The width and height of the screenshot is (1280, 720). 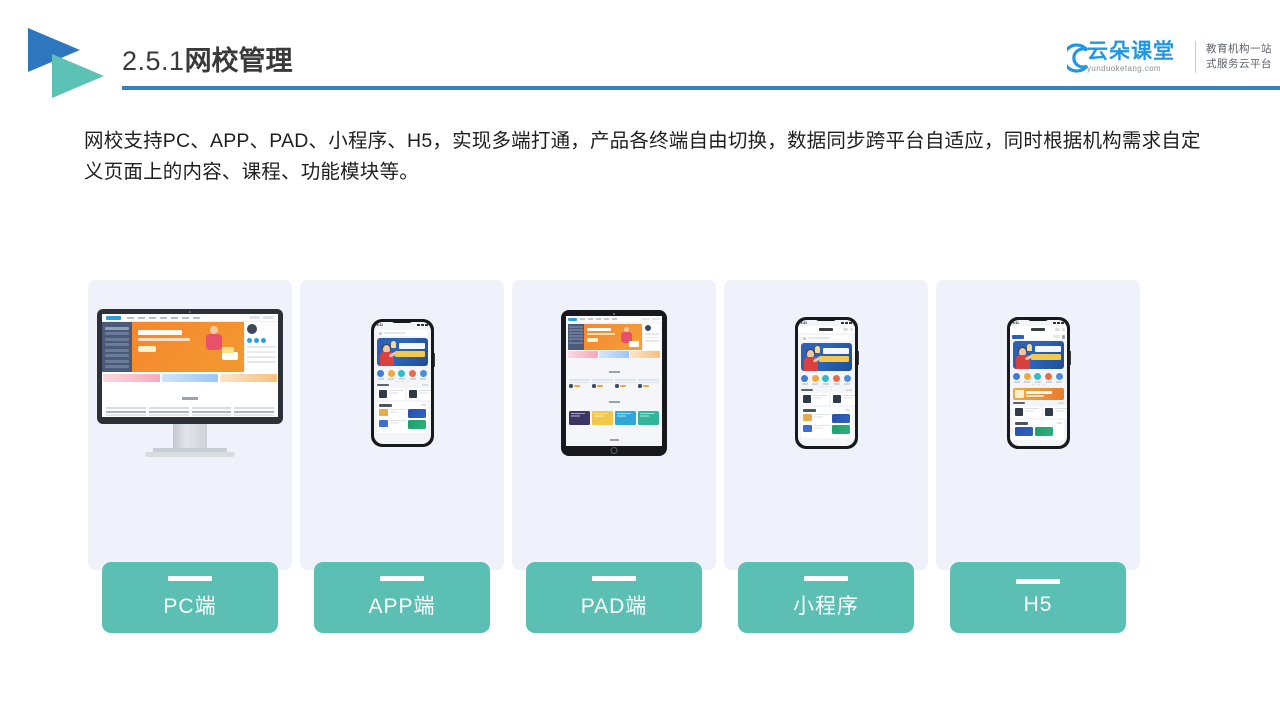 What do you see at coordinates (402, 383) in the screenshot?
I see `app-screen-content: 9:41` at bounding box center [402, 383].